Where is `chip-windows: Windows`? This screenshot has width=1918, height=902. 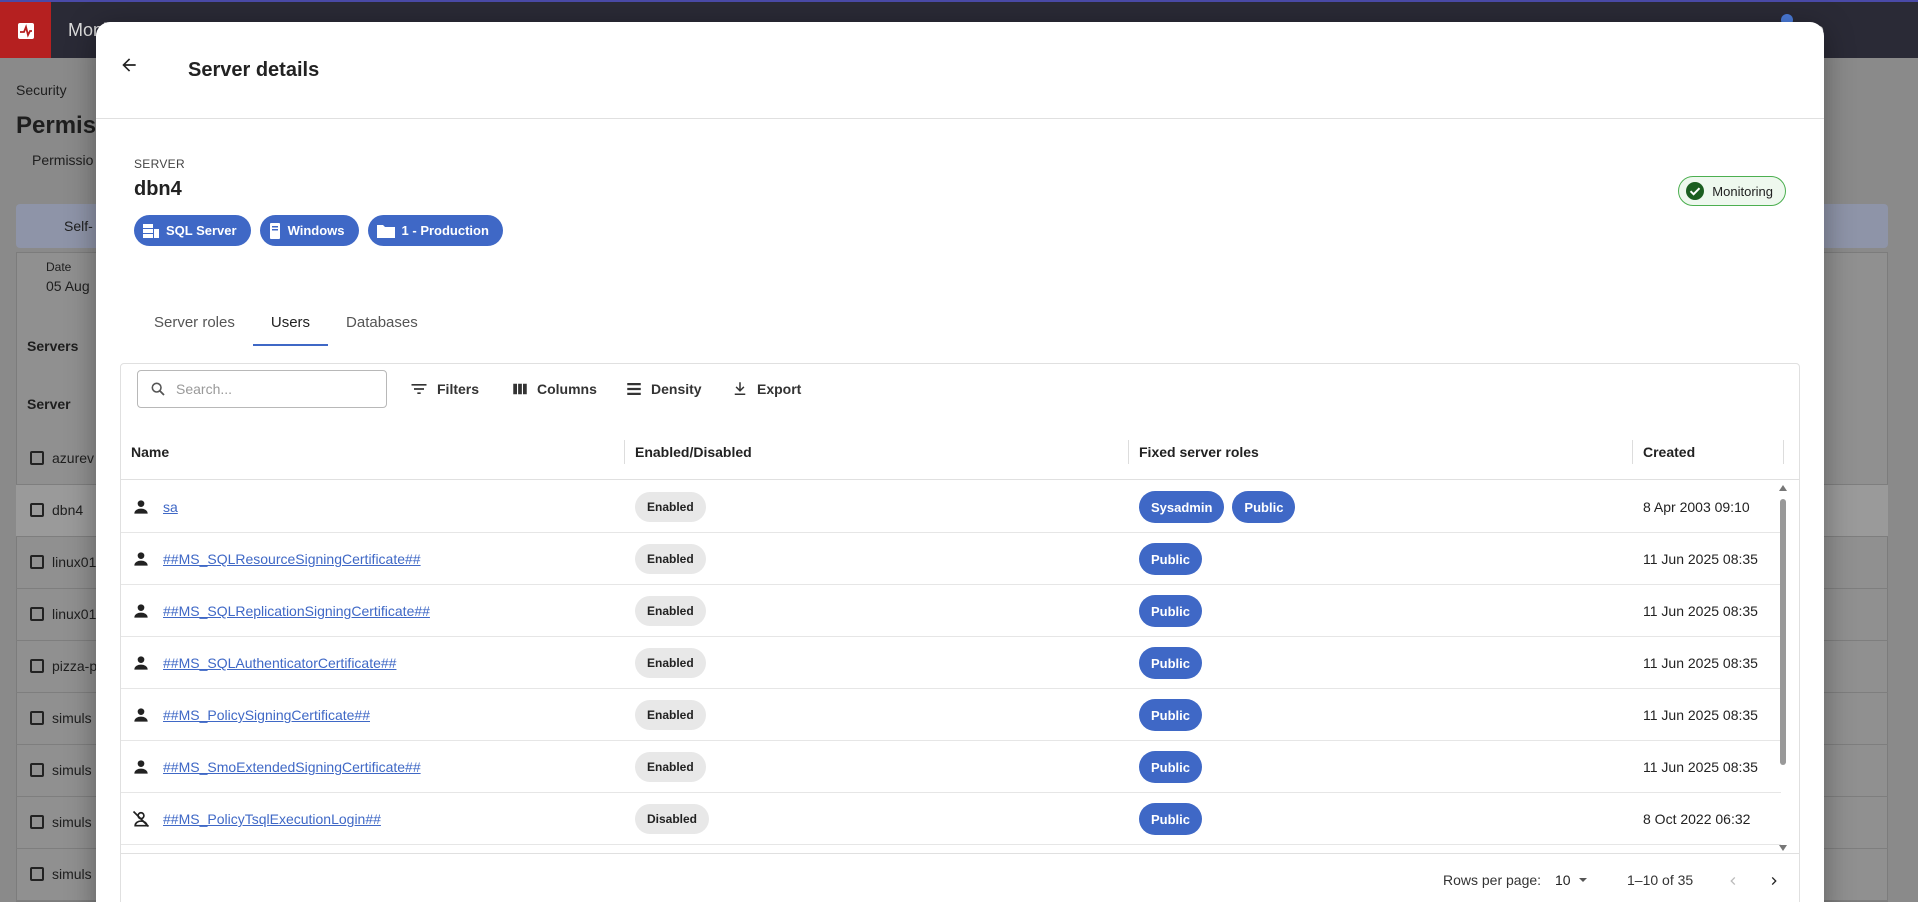
chip-windows: Windows is located at coordinates (309, 230).